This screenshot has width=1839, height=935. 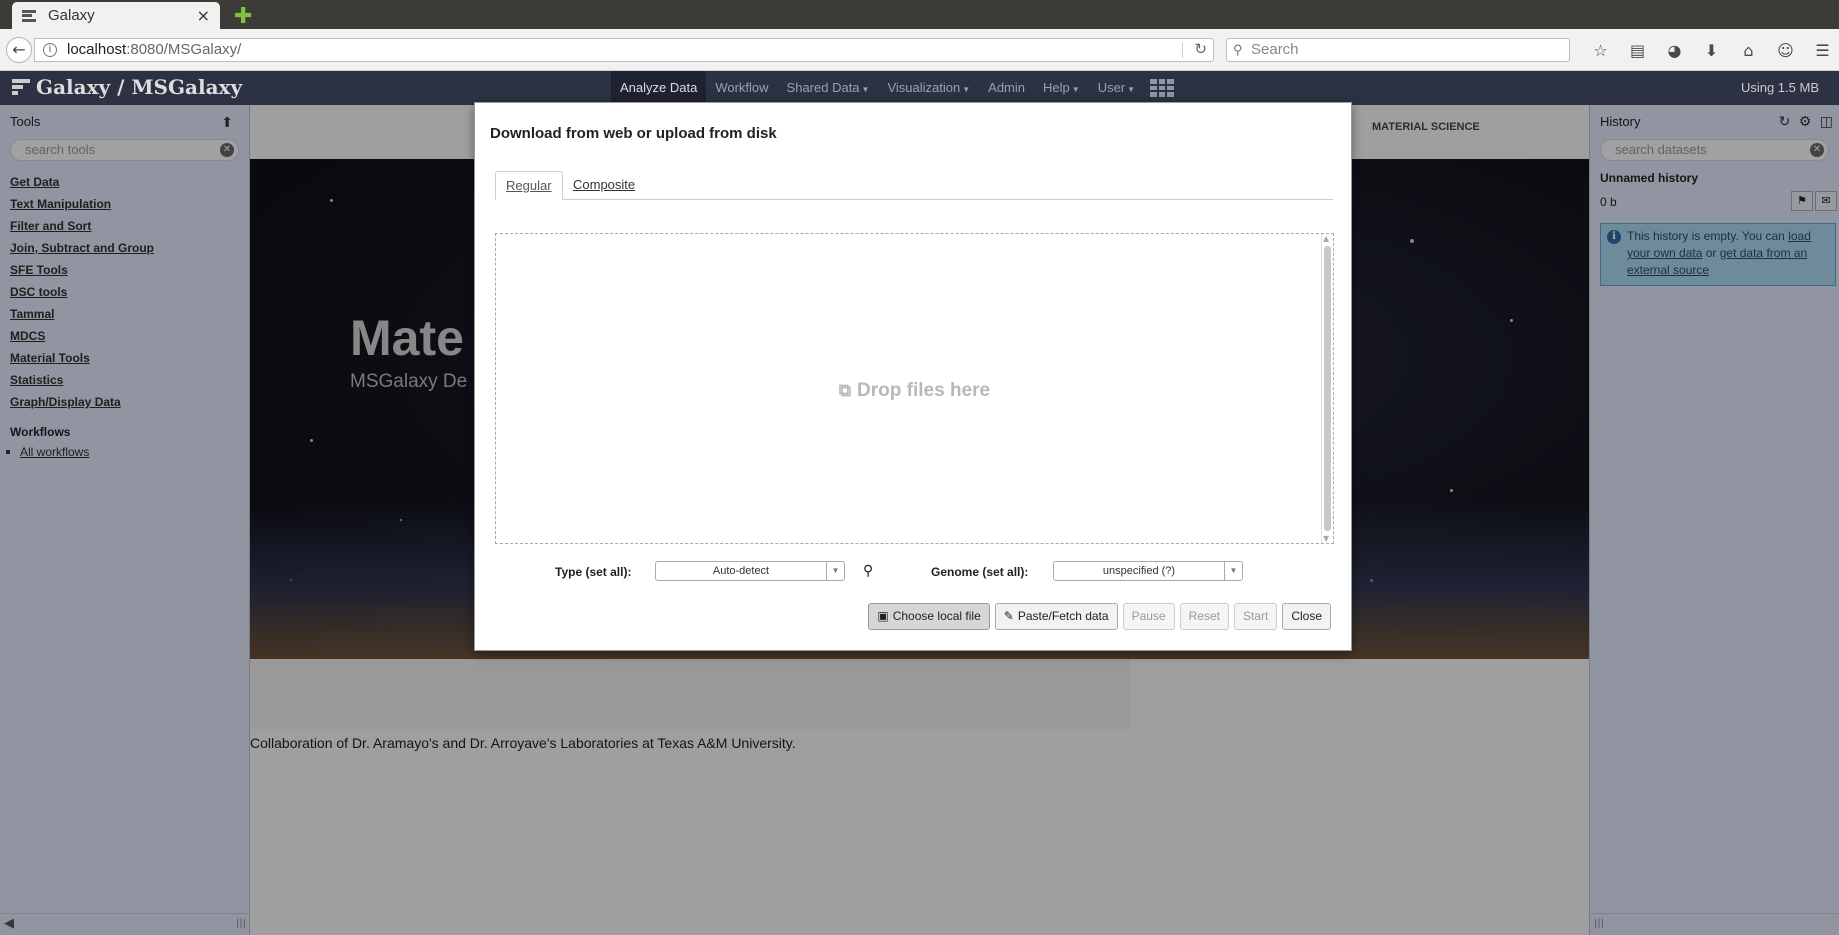 What do you see at coordinates (71, 15) in the screenshot?
I see `browser-tab-title: Galaxy` at bounding box center [71, 15].